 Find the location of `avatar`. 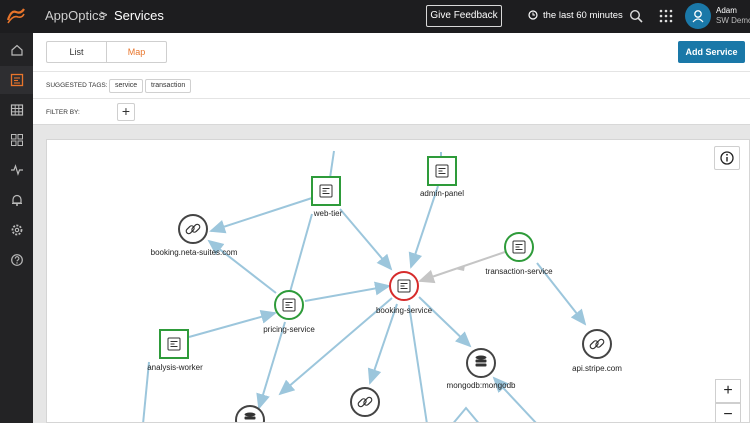

avatar is located at coordinates (698, 16).